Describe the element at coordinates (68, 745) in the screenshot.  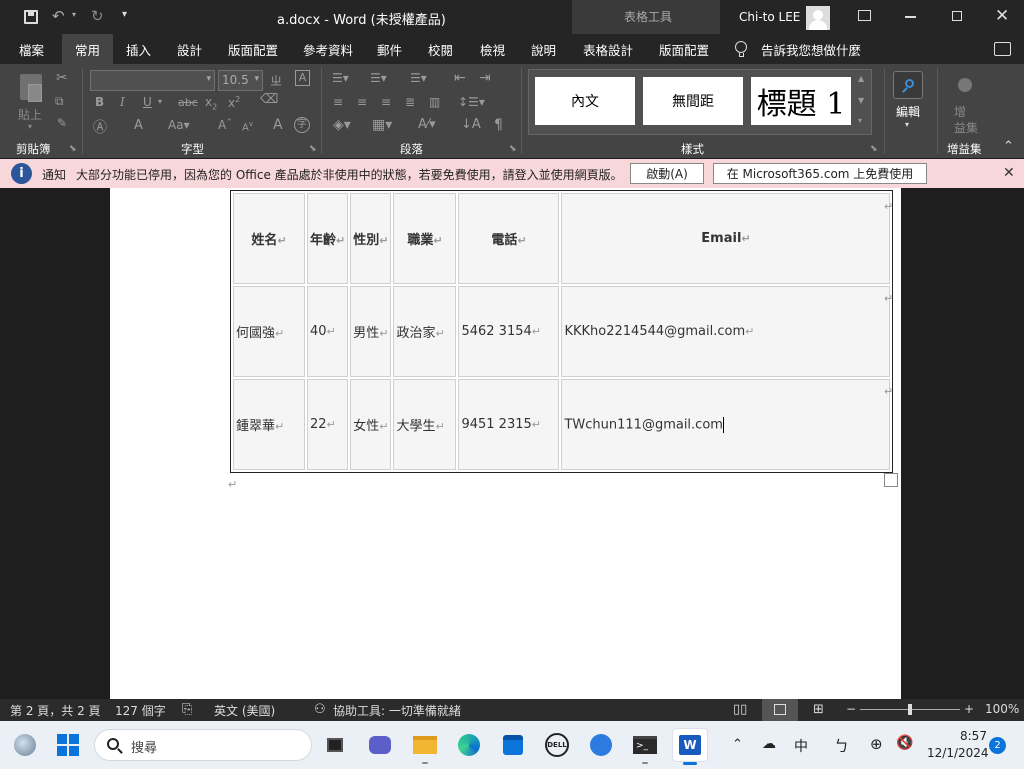
I see `start-icon` at that location.